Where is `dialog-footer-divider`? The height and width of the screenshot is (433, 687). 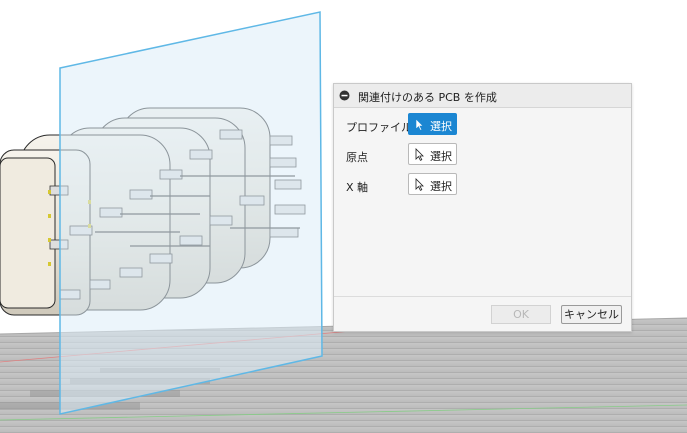 dialog-footer-divider is located at coordinates (482, 296).